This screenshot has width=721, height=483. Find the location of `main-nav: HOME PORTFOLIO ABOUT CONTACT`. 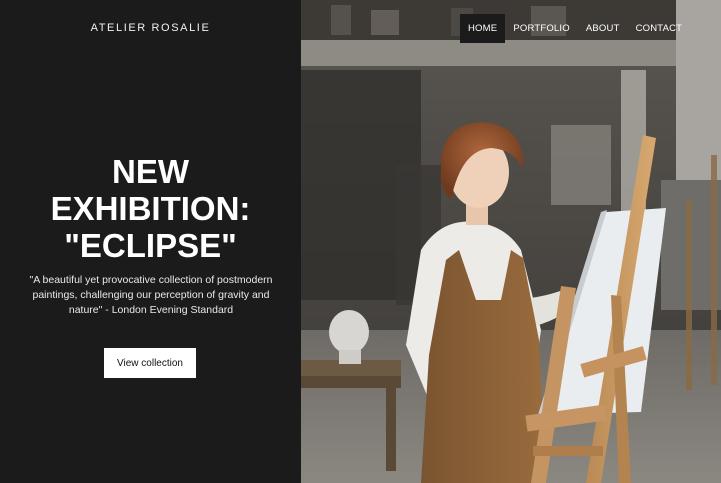

main-nav: HOME PORTFOLIO ABOUT CONTACT is located at coordinates (575, 28).